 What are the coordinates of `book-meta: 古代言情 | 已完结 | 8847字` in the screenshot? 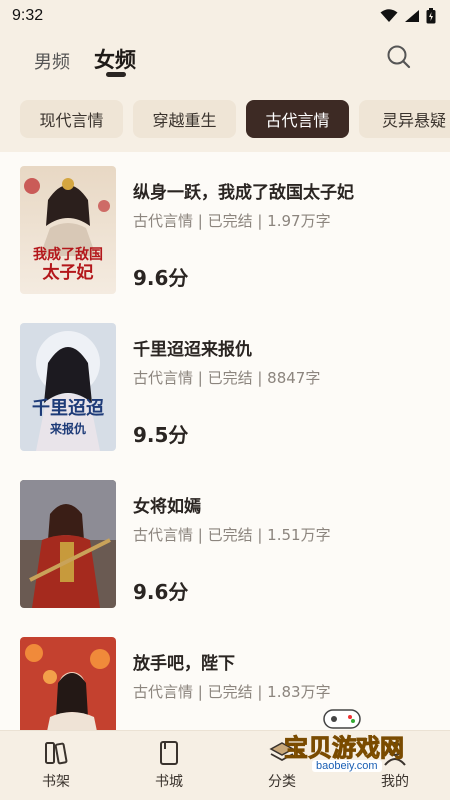 It's located at (227, 378).